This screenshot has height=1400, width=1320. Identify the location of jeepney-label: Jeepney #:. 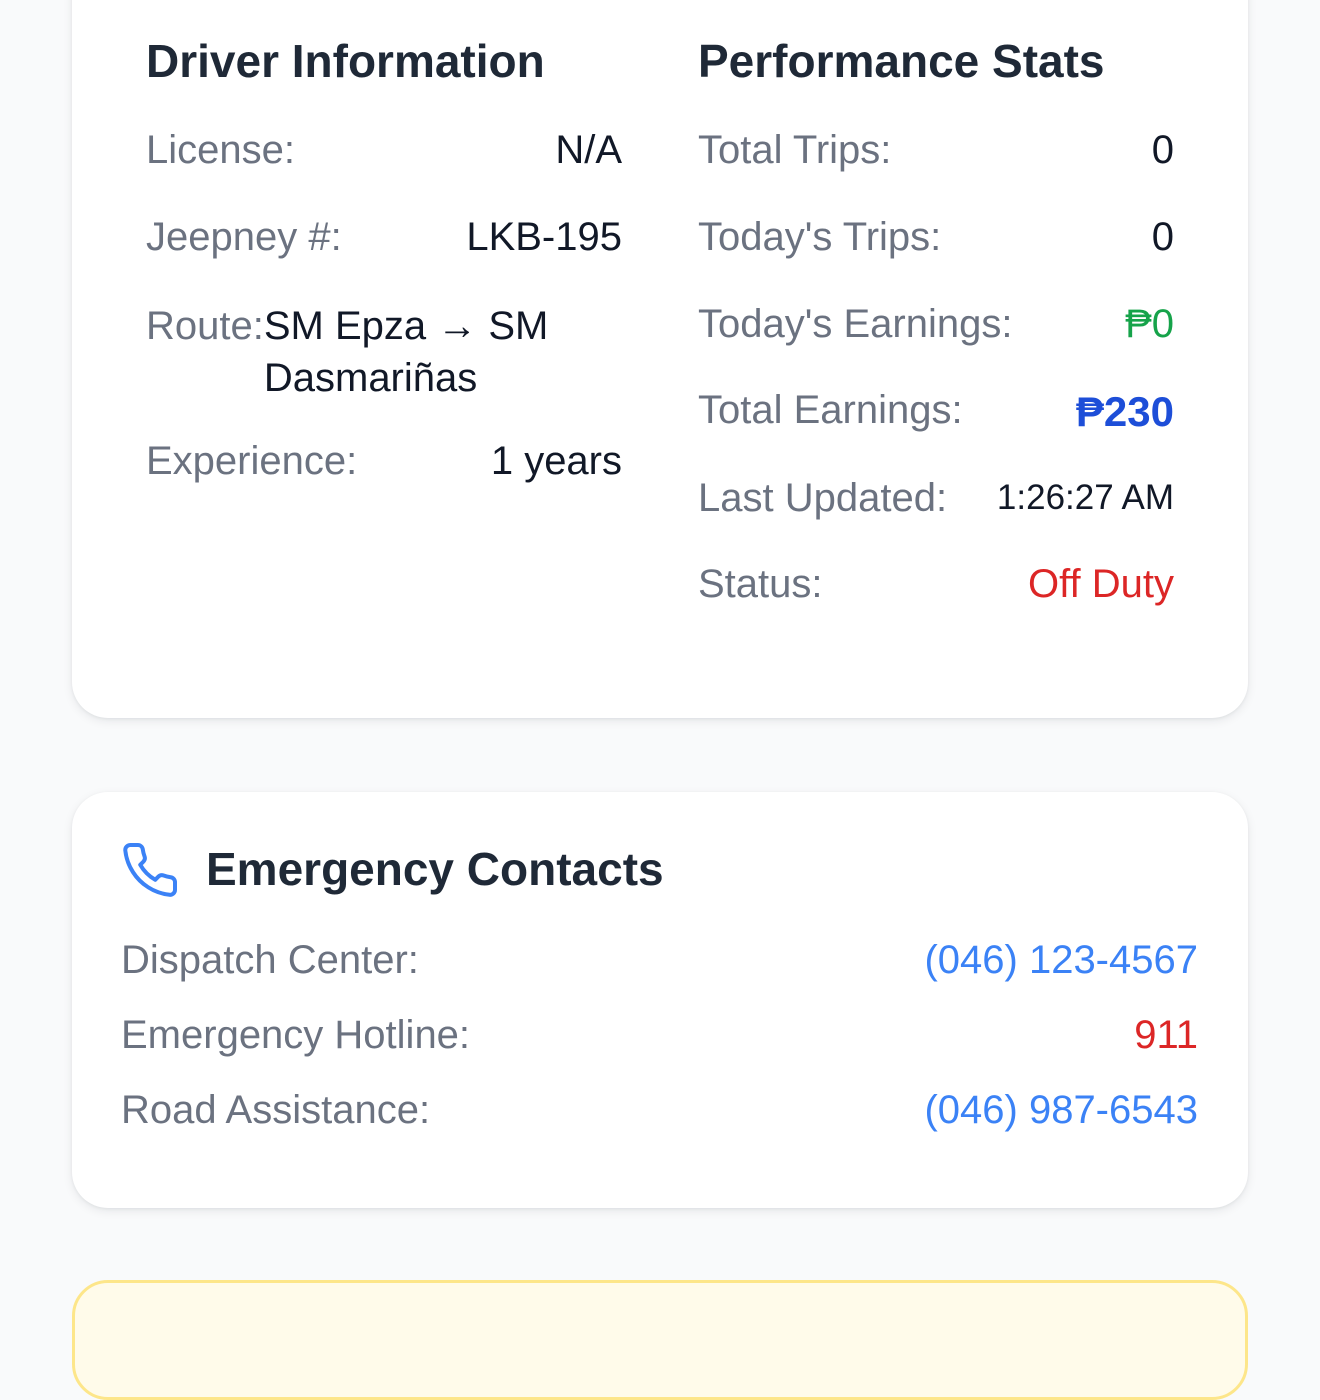
(244, 237).